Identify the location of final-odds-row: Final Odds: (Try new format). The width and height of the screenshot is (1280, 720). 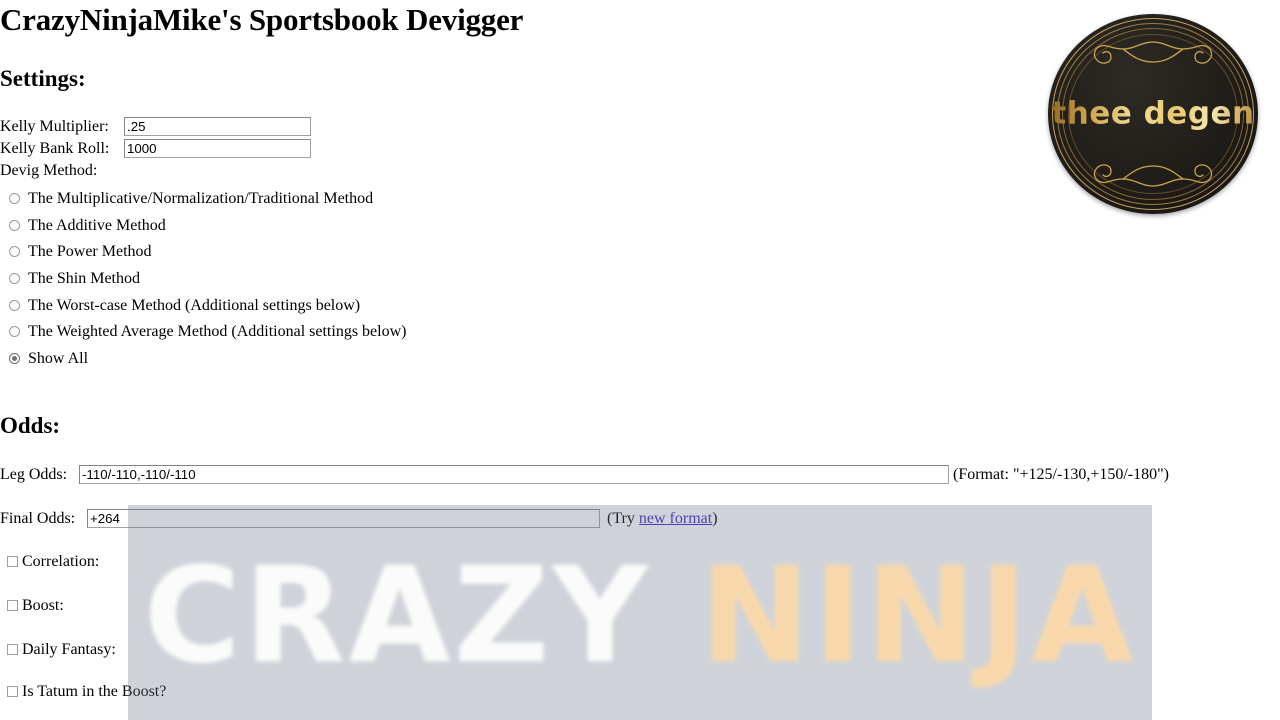
(359, 519).